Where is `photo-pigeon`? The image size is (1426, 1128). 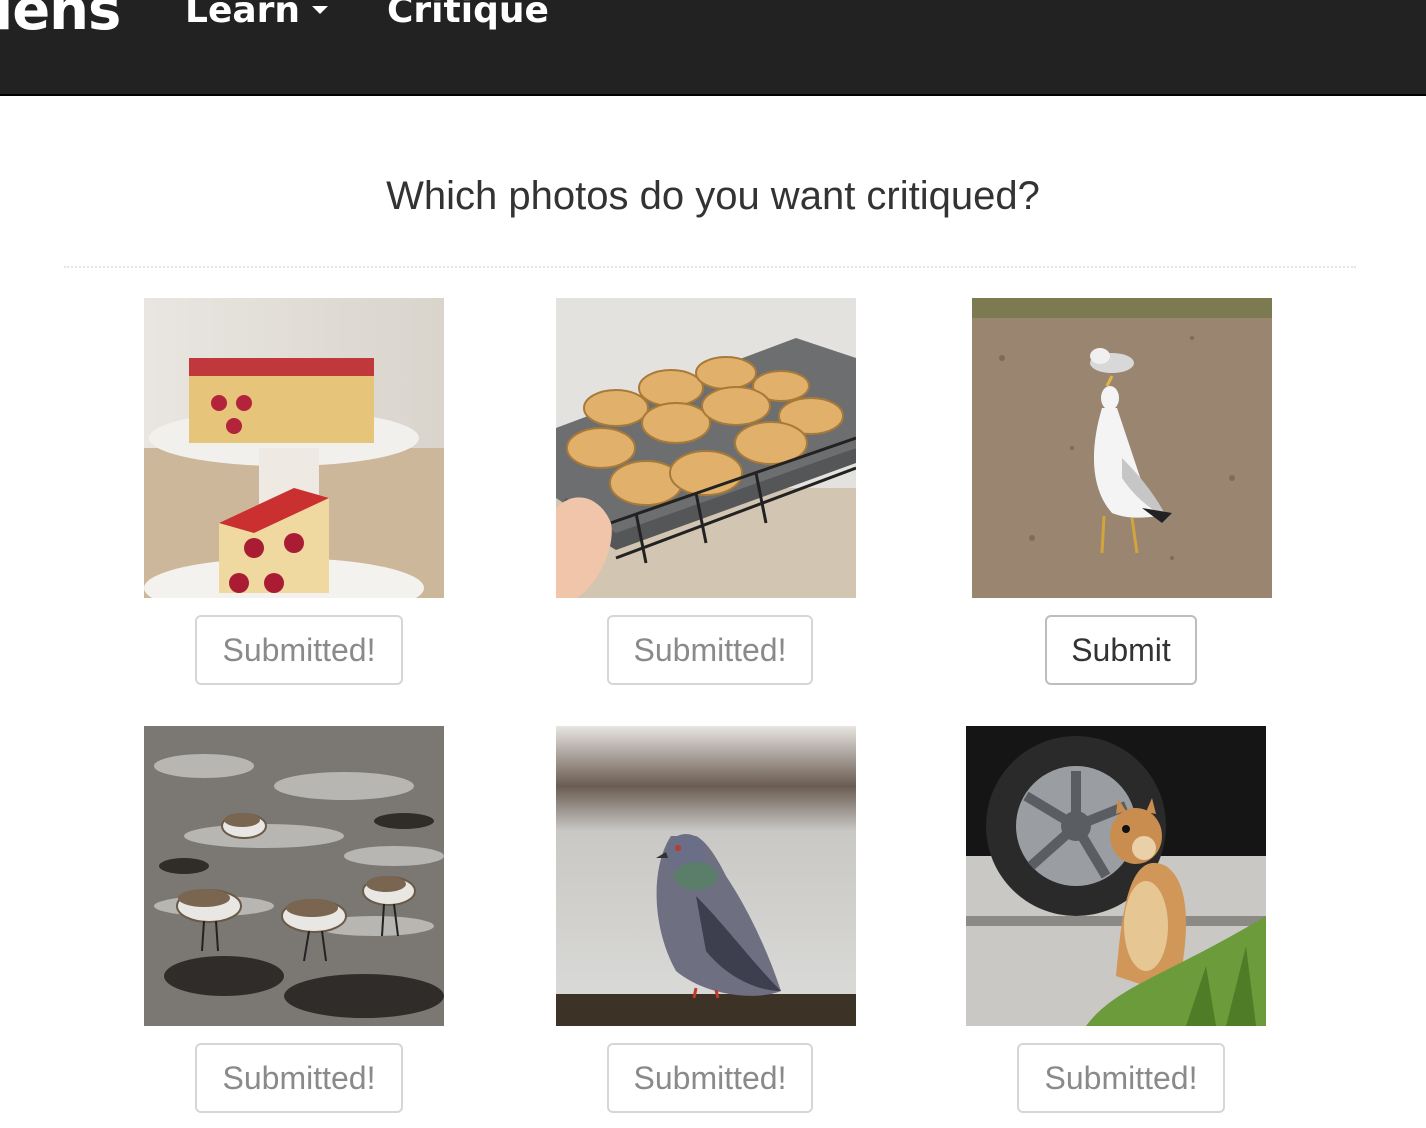
photo-pigeon is located at coordinates (706, 876).